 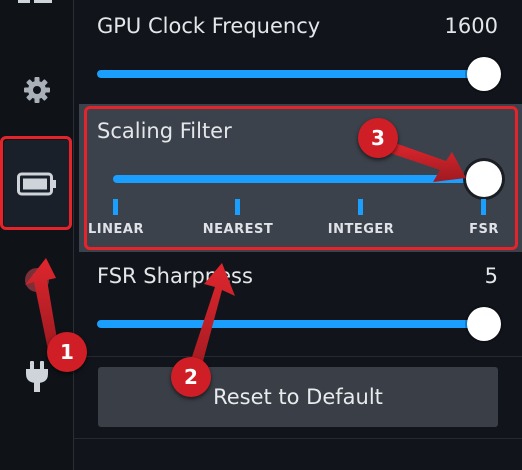 What do you see at coordinates (491, 276) in the screenshot?
I see `fsr-sharpness-value: 5` at bounding box center [491, 276].